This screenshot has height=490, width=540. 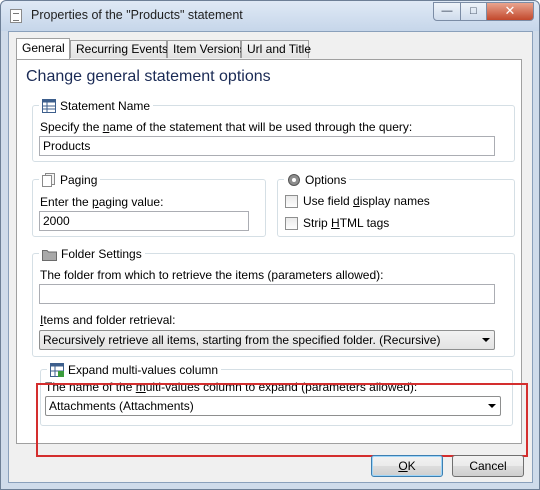 What do you see at coordinates (294, 180) in the screenshot?
I see `gear-icon` at bounding box center [294, 180].